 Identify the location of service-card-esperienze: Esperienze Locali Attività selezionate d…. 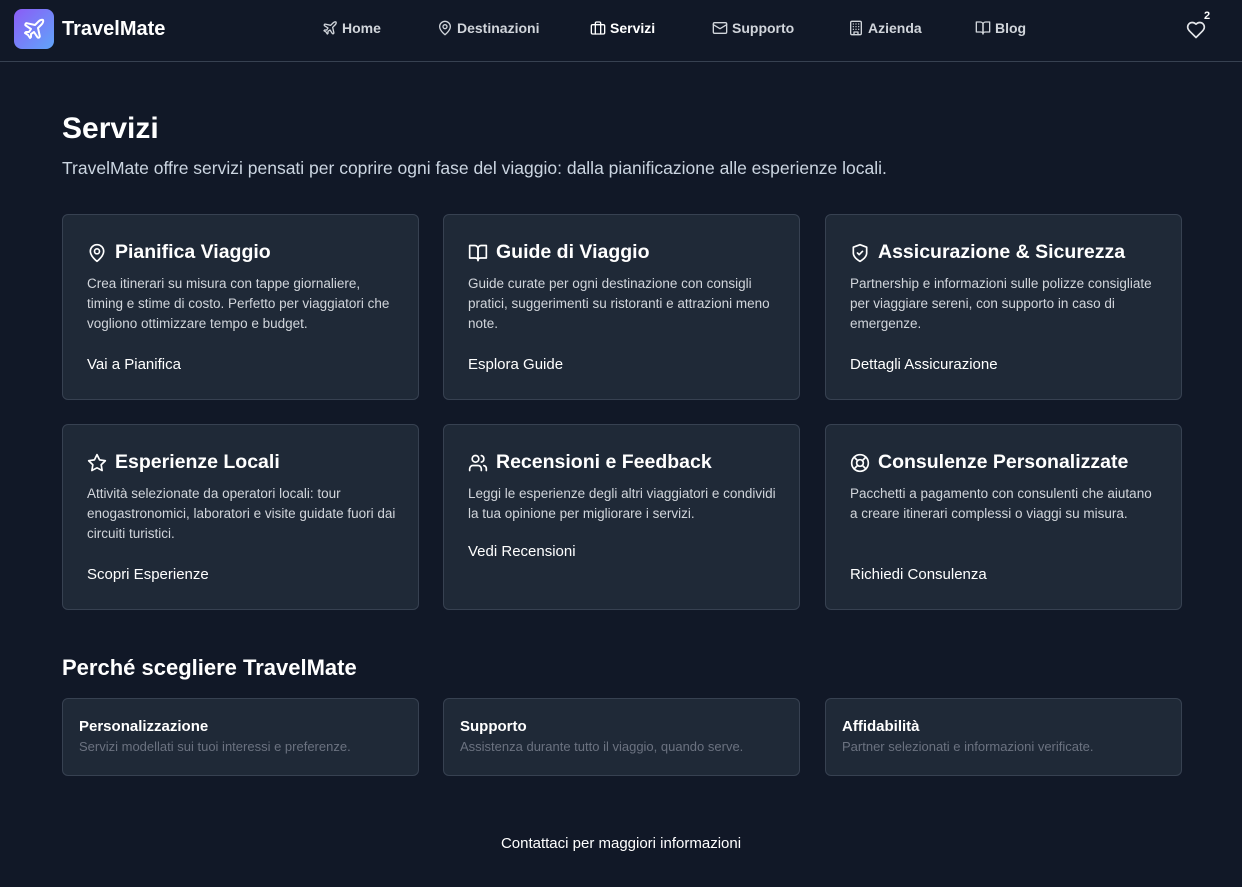
(240, 517).